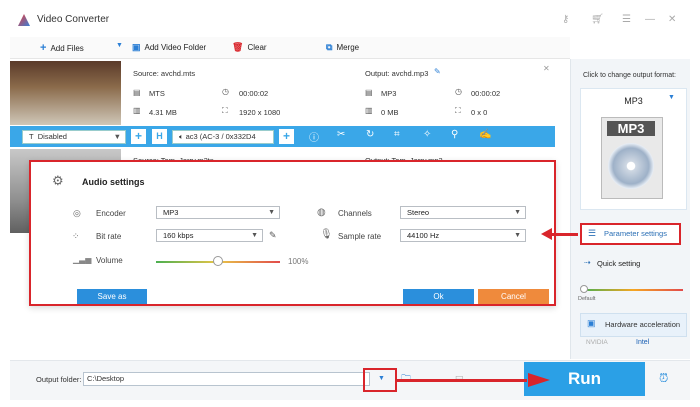 The height and width of the screenshot is (407, 700). Describe the element at coordinates (650, 19) in the screenshot. I see `minimize-icon: —` at that location.